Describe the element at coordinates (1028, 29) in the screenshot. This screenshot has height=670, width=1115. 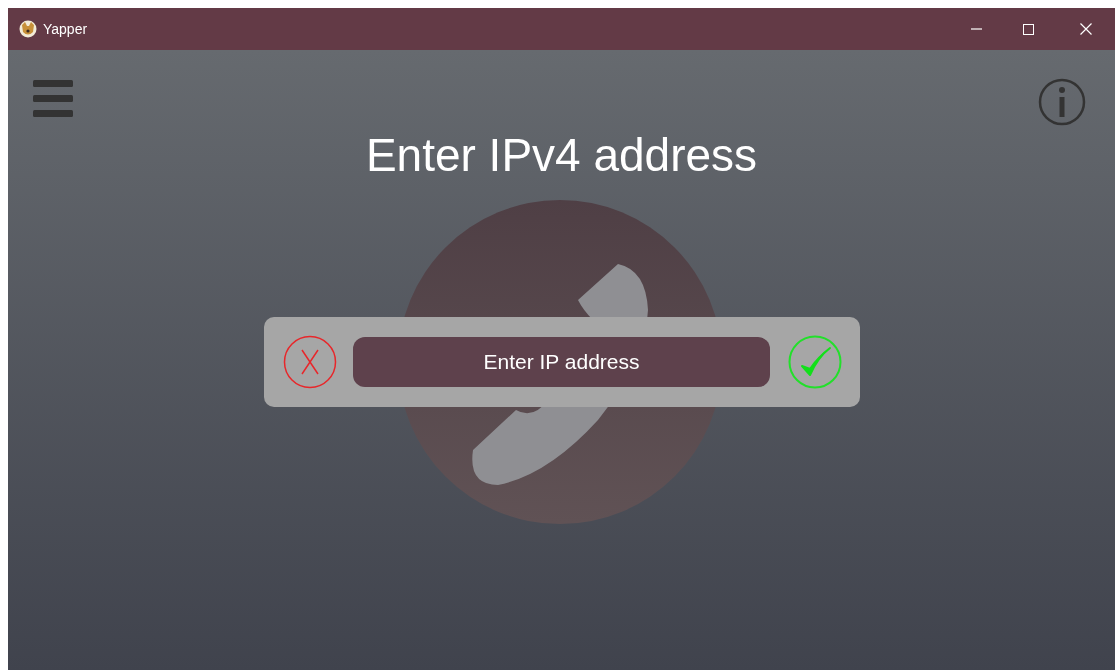
I see `maximize-icon` at that location.